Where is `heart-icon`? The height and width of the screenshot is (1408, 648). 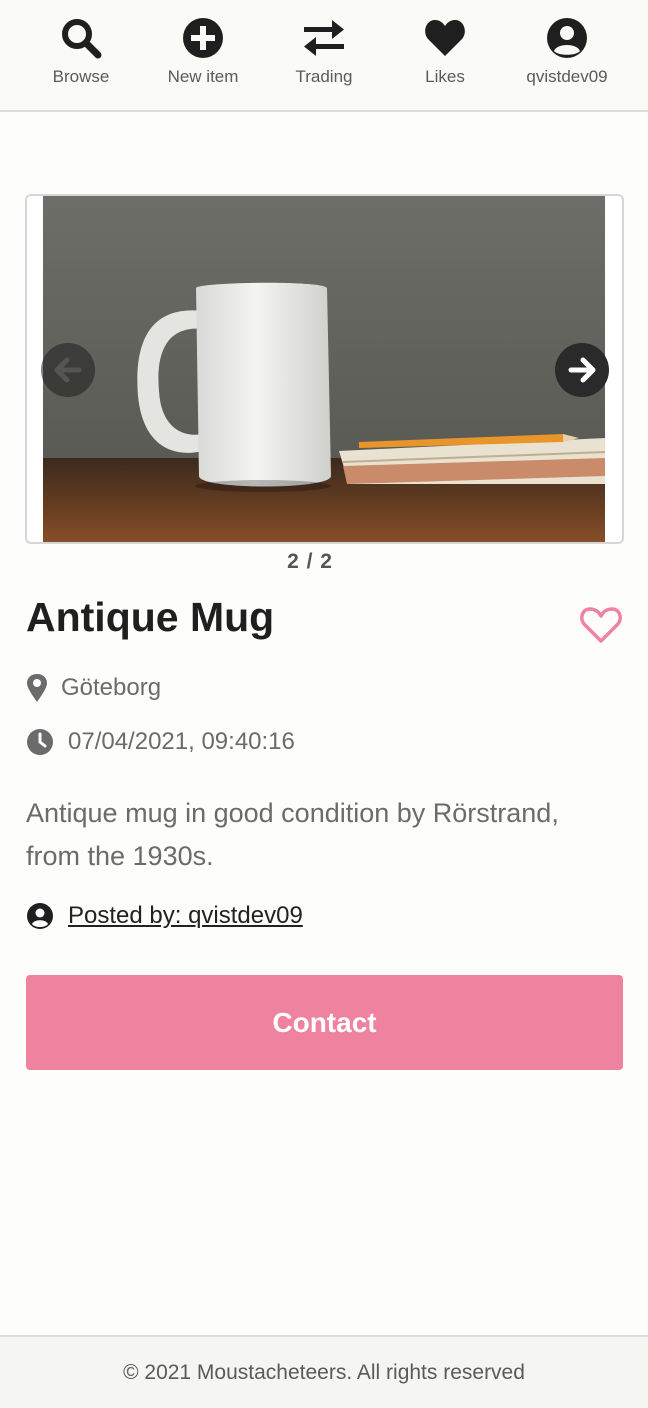 heart-icon is located at coordinates (445, 38).